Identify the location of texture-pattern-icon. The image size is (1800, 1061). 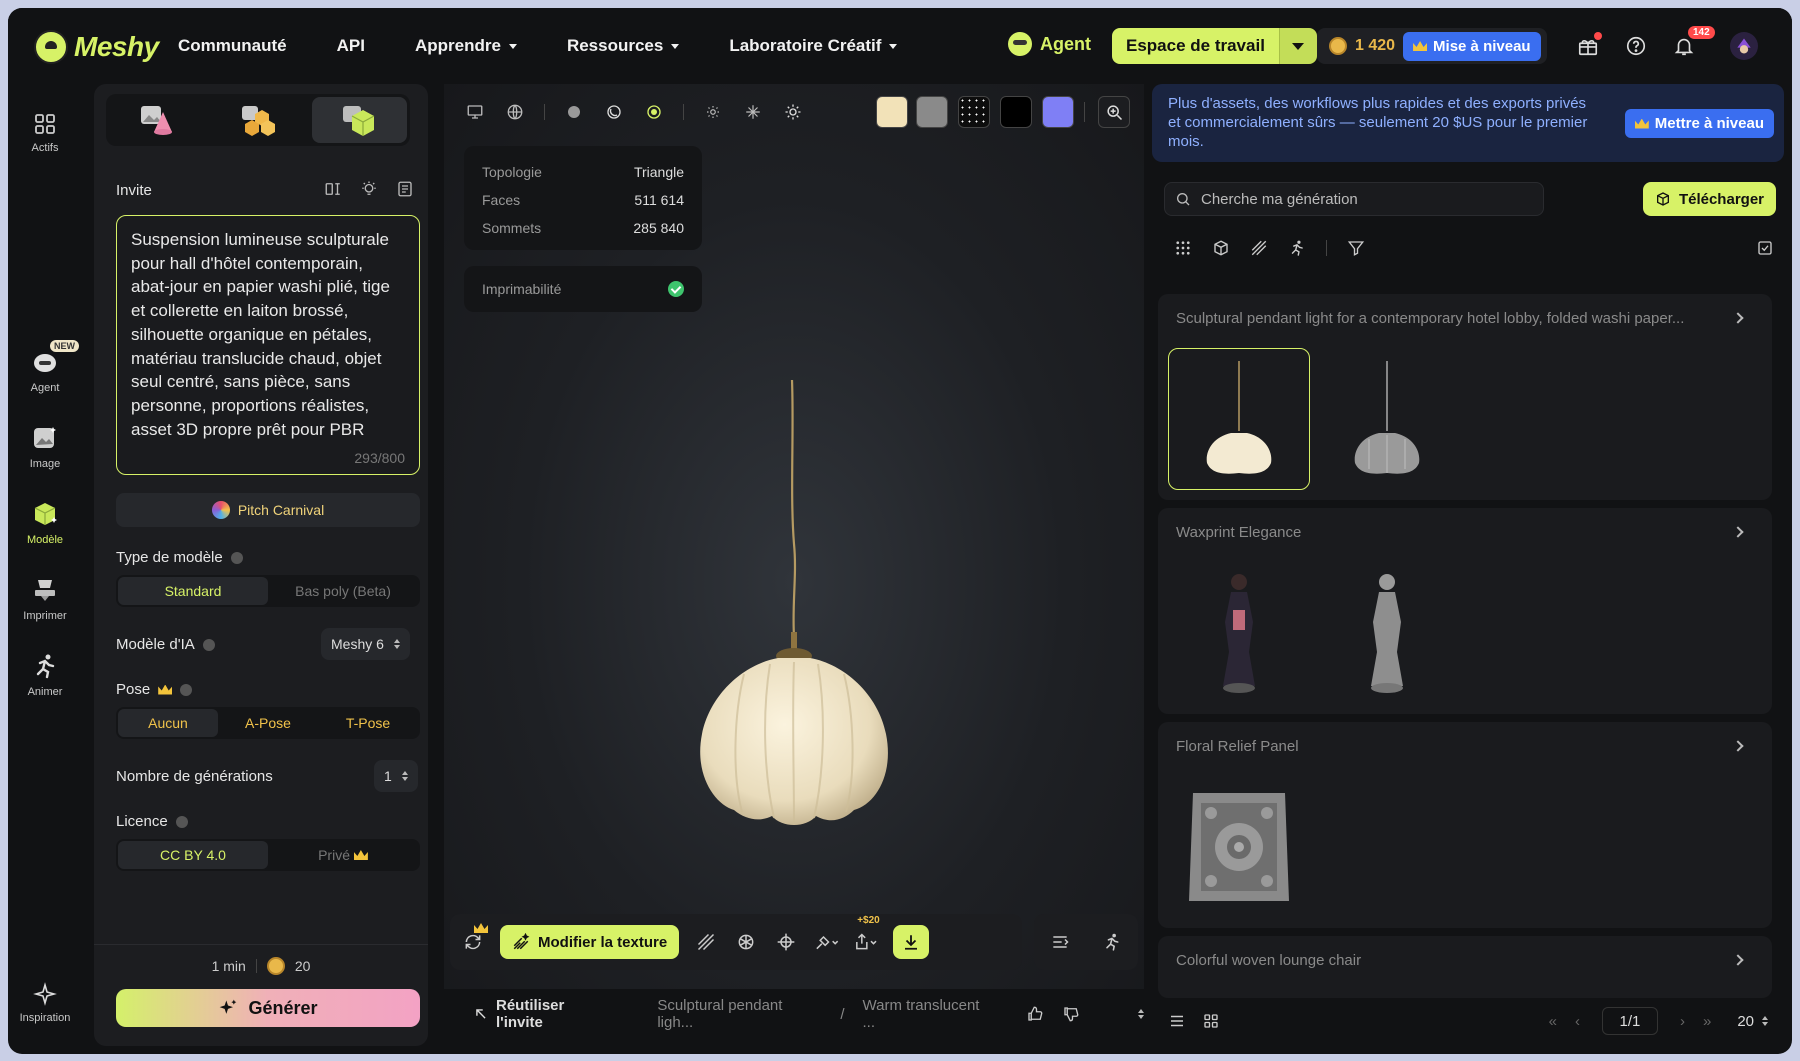
(706, 942).